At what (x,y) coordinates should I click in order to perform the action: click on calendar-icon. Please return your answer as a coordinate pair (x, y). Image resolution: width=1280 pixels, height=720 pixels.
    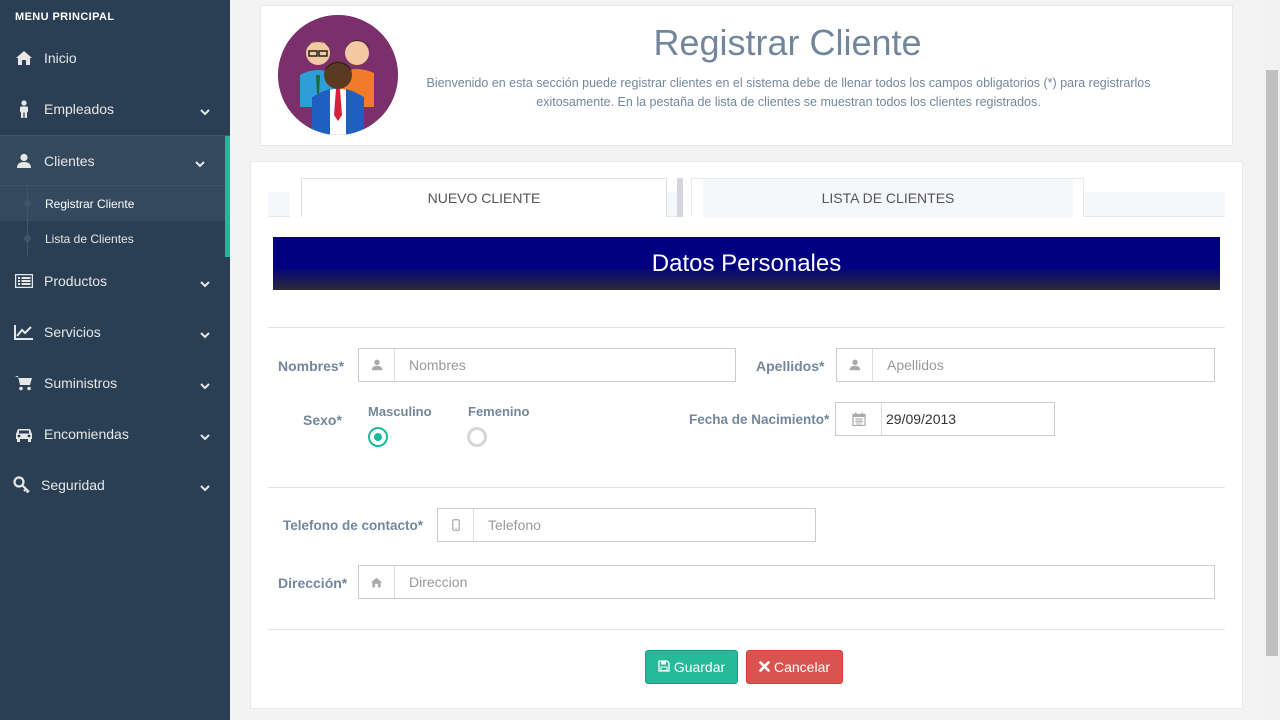
    Looking at the image, I should click on (859, 419).